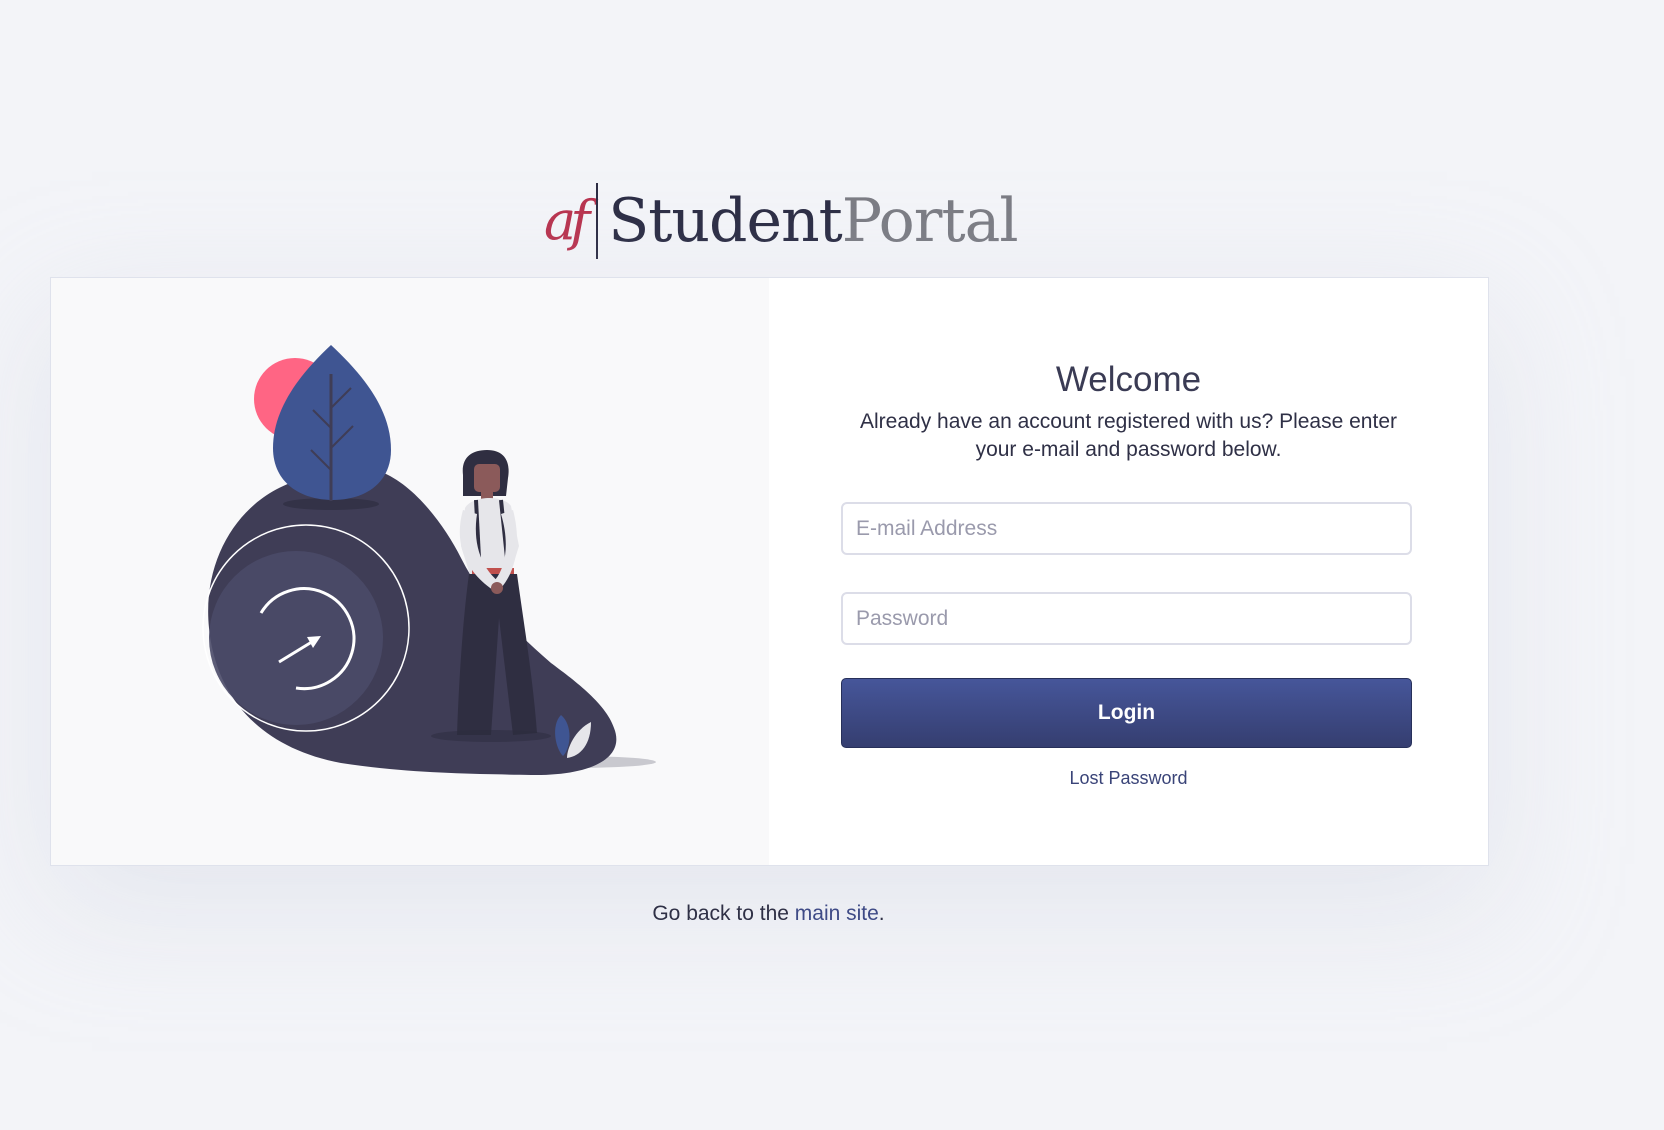 Image resolution: width=1664 pixels, height=1130 pixels. What do you see at coordinates (567, 220) in the screenshot?
I see `logo-mark: af` at bounding box center [567, 220].